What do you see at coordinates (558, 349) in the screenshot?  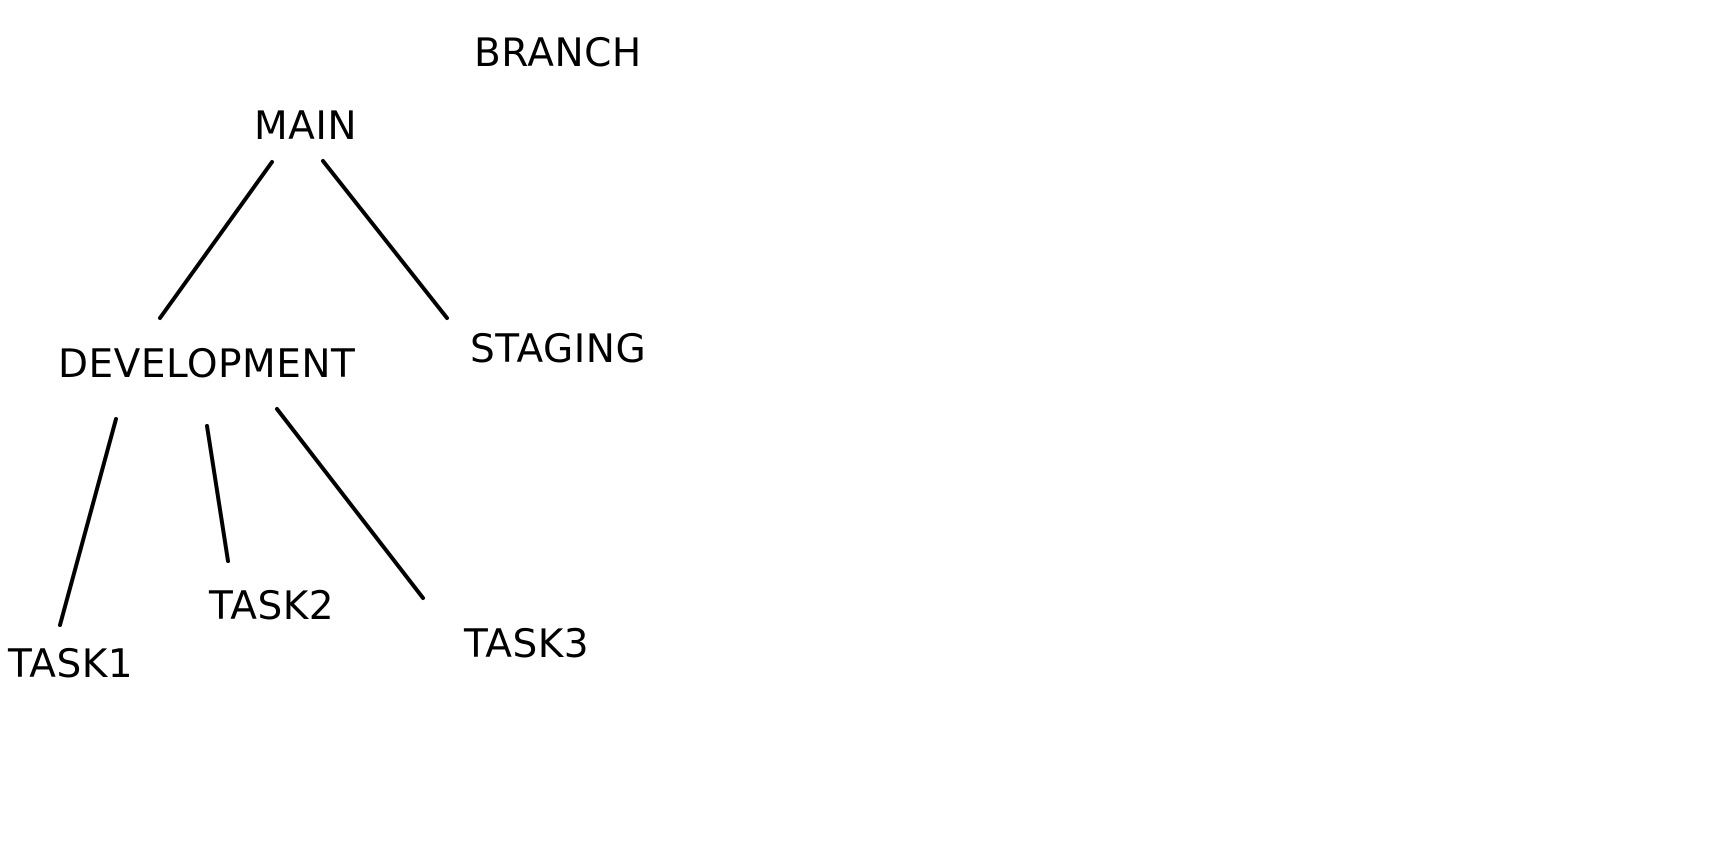 I see `node-staging: STAGING` at bounding box center [558, 349].